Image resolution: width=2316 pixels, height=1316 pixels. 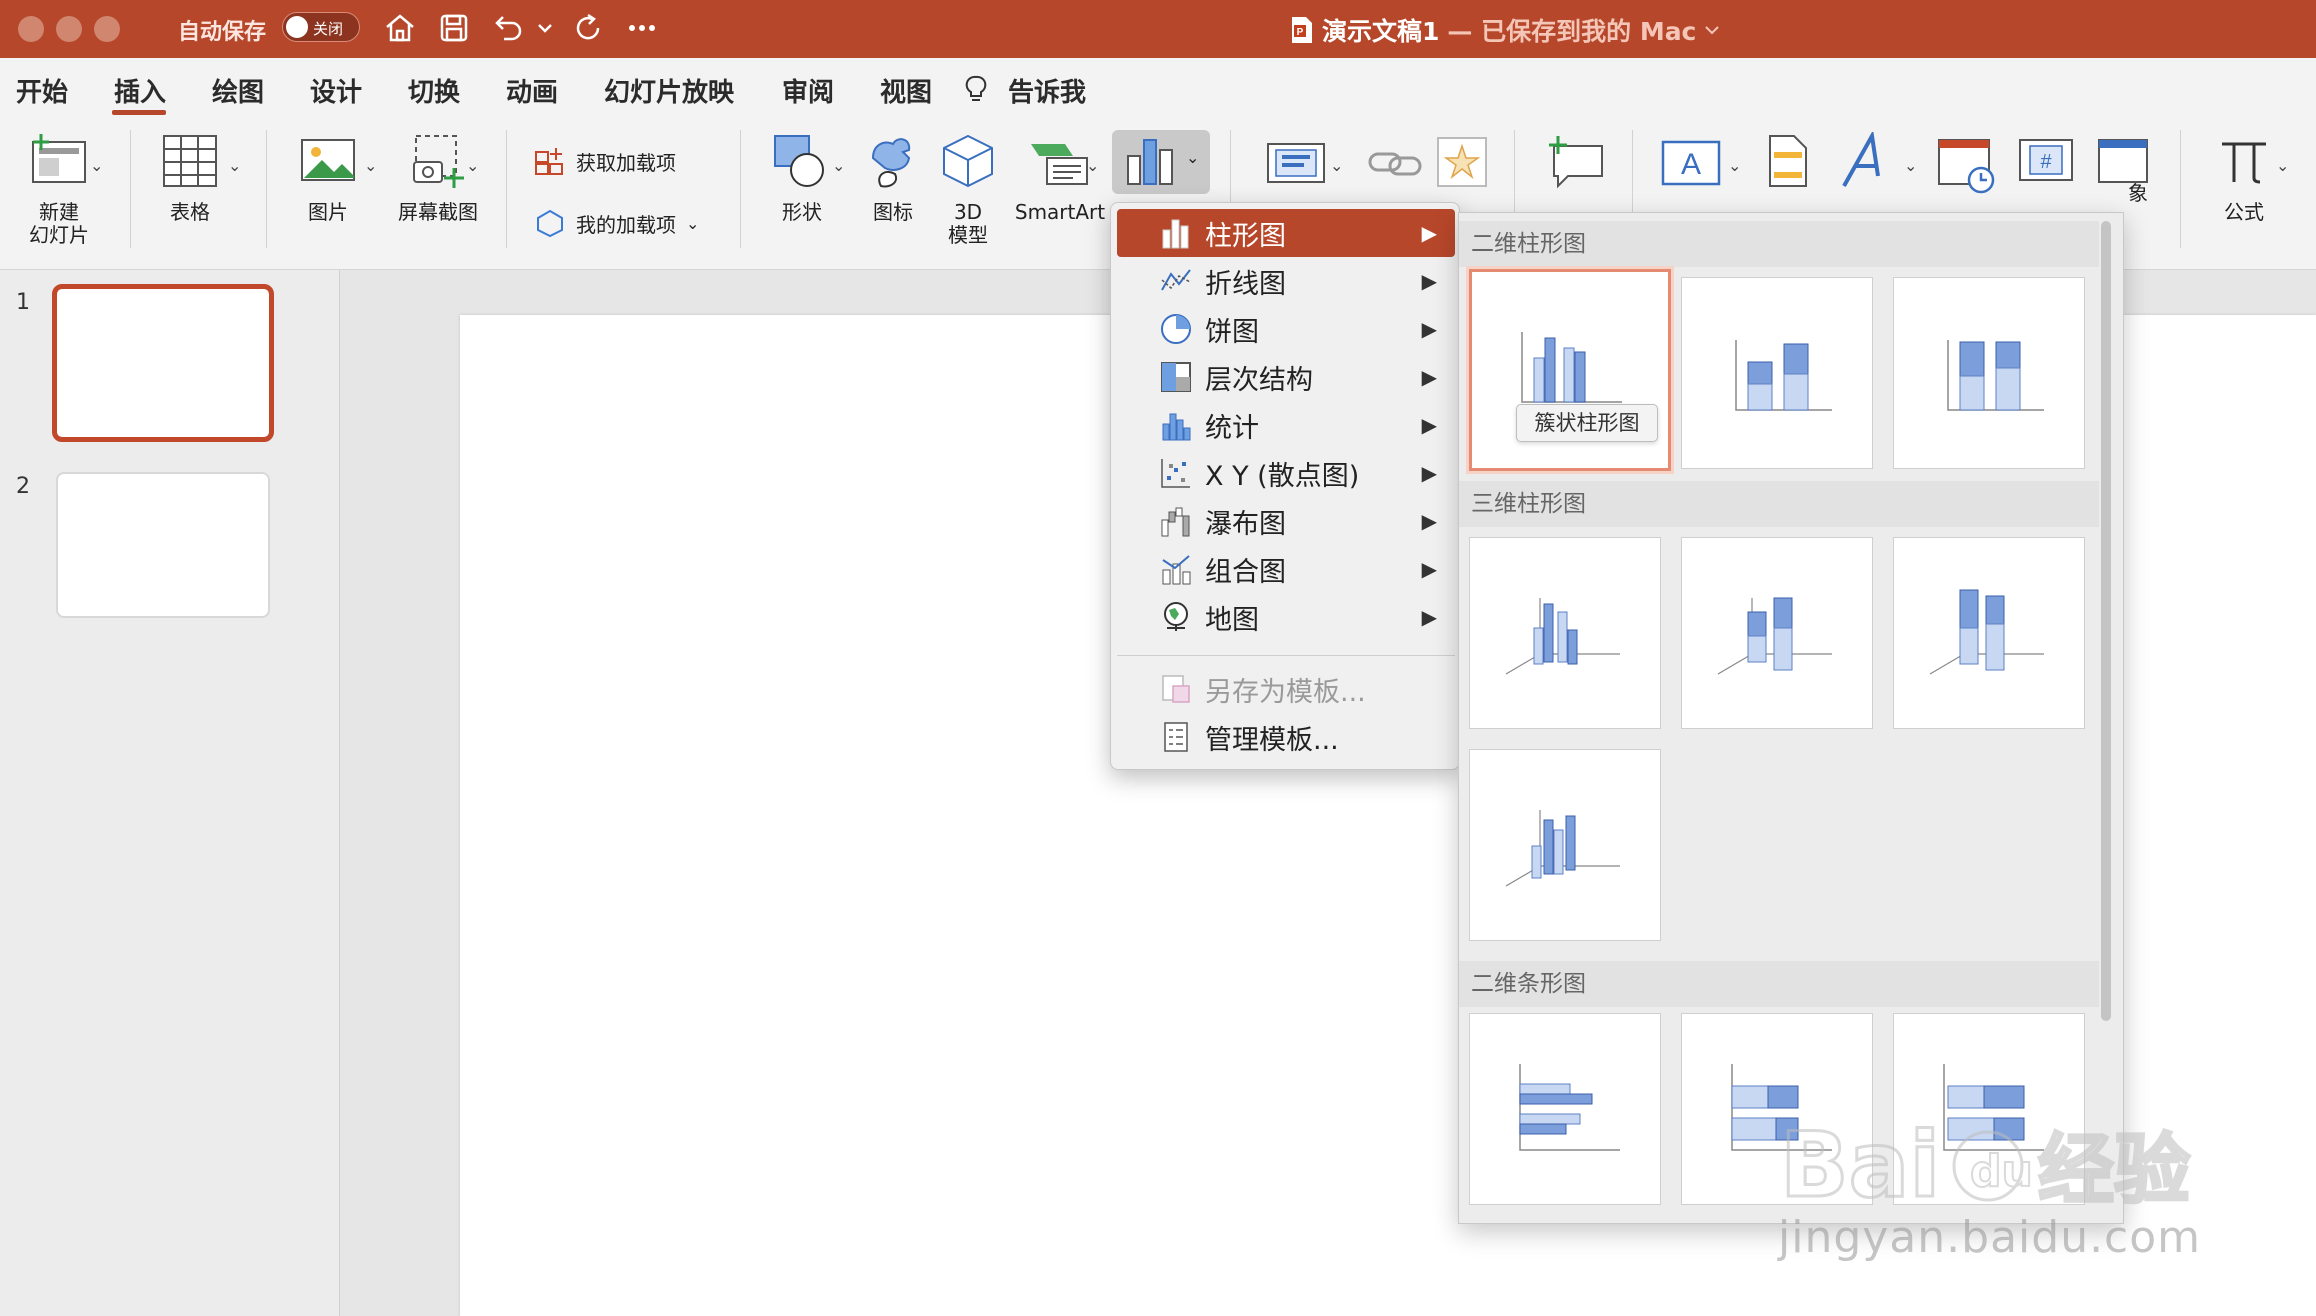 I want to click on save-icon, so click(x=454, y=28).